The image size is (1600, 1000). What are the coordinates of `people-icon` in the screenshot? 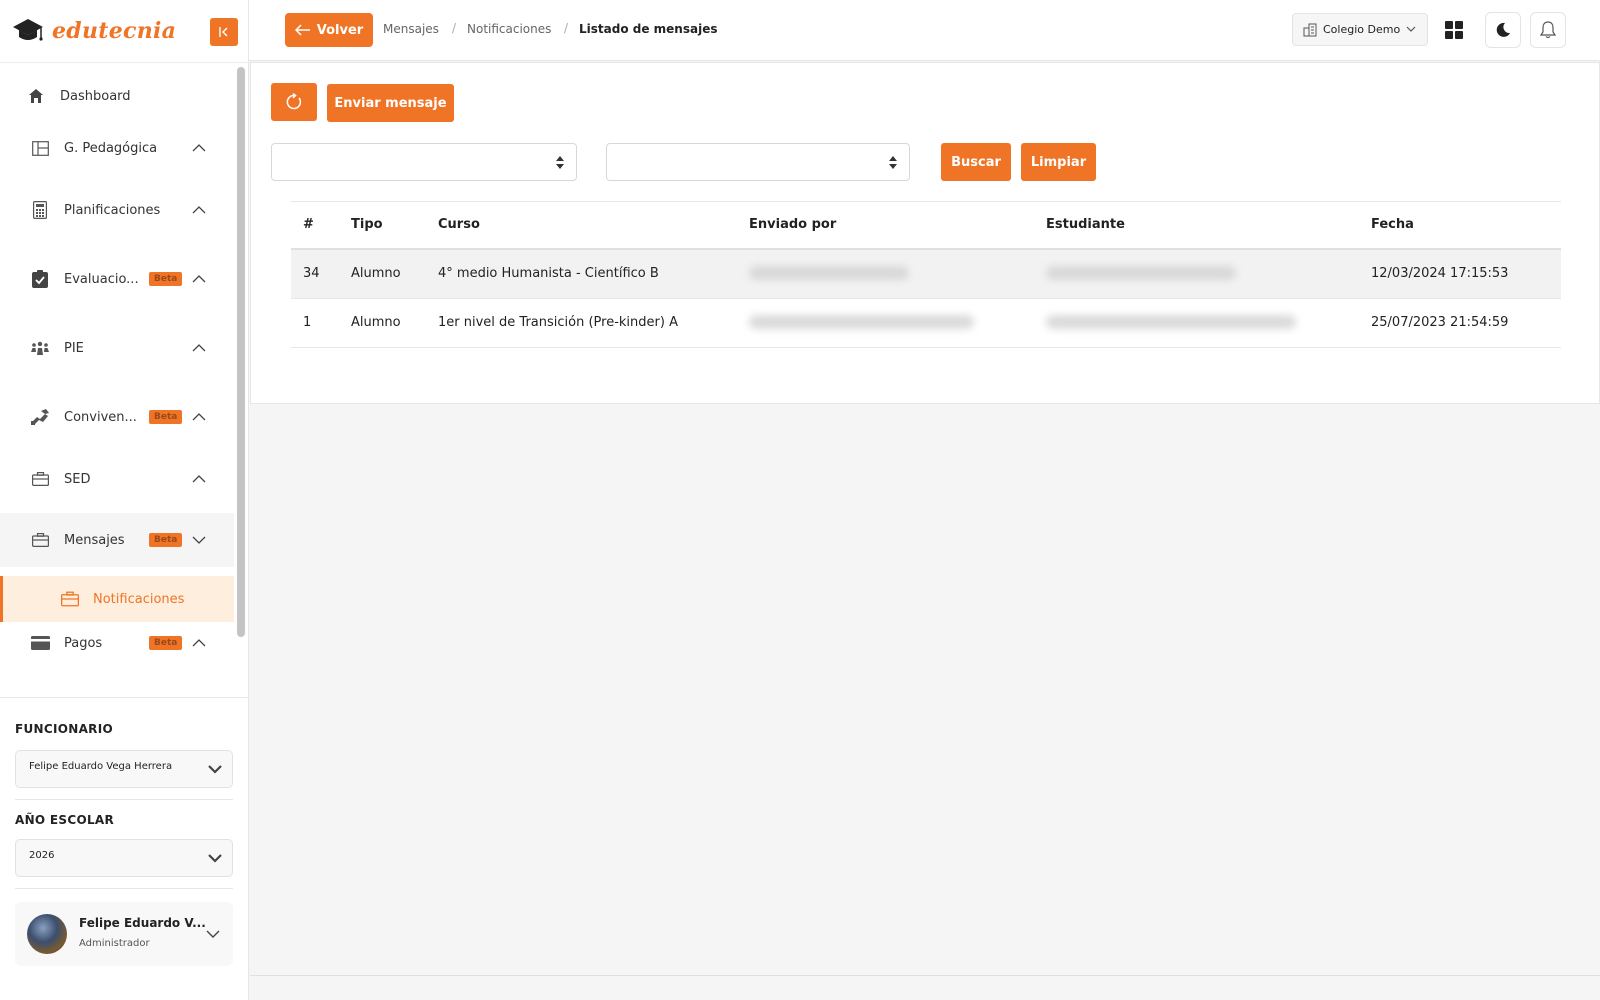 It's located at (40, 348).